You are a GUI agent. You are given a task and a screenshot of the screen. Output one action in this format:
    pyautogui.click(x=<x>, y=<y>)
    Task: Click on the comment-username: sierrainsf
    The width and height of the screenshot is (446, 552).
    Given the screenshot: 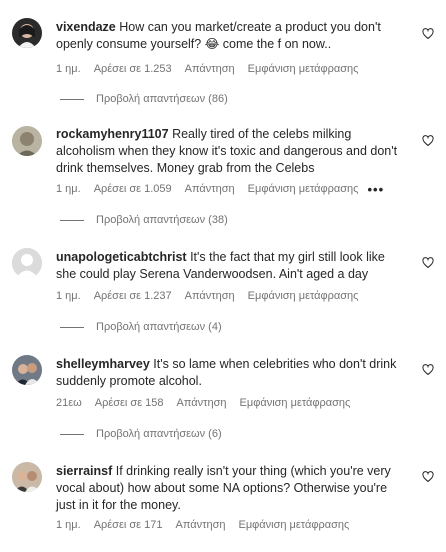 What is the action you would take?
    pyautogui.click(x=84, y=471)
    